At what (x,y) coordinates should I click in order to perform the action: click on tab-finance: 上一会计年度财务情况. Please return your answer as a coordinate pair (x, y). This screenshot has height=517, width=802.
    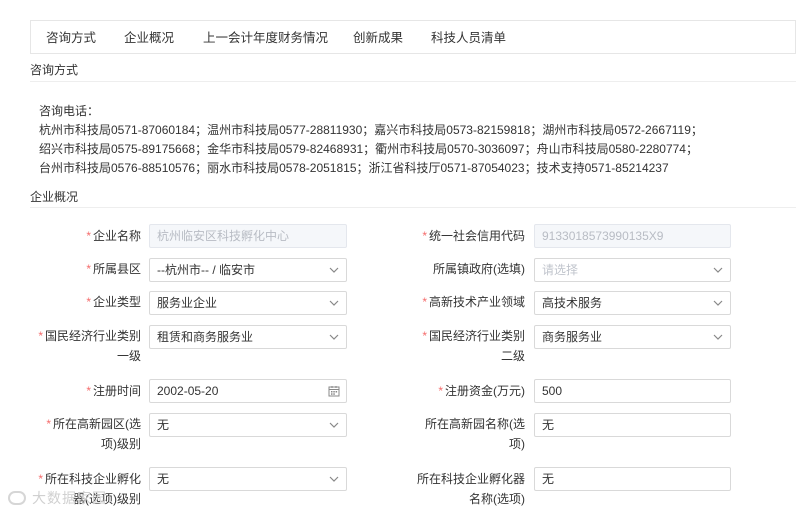
    Looking at the image, I should click on (265, 38).